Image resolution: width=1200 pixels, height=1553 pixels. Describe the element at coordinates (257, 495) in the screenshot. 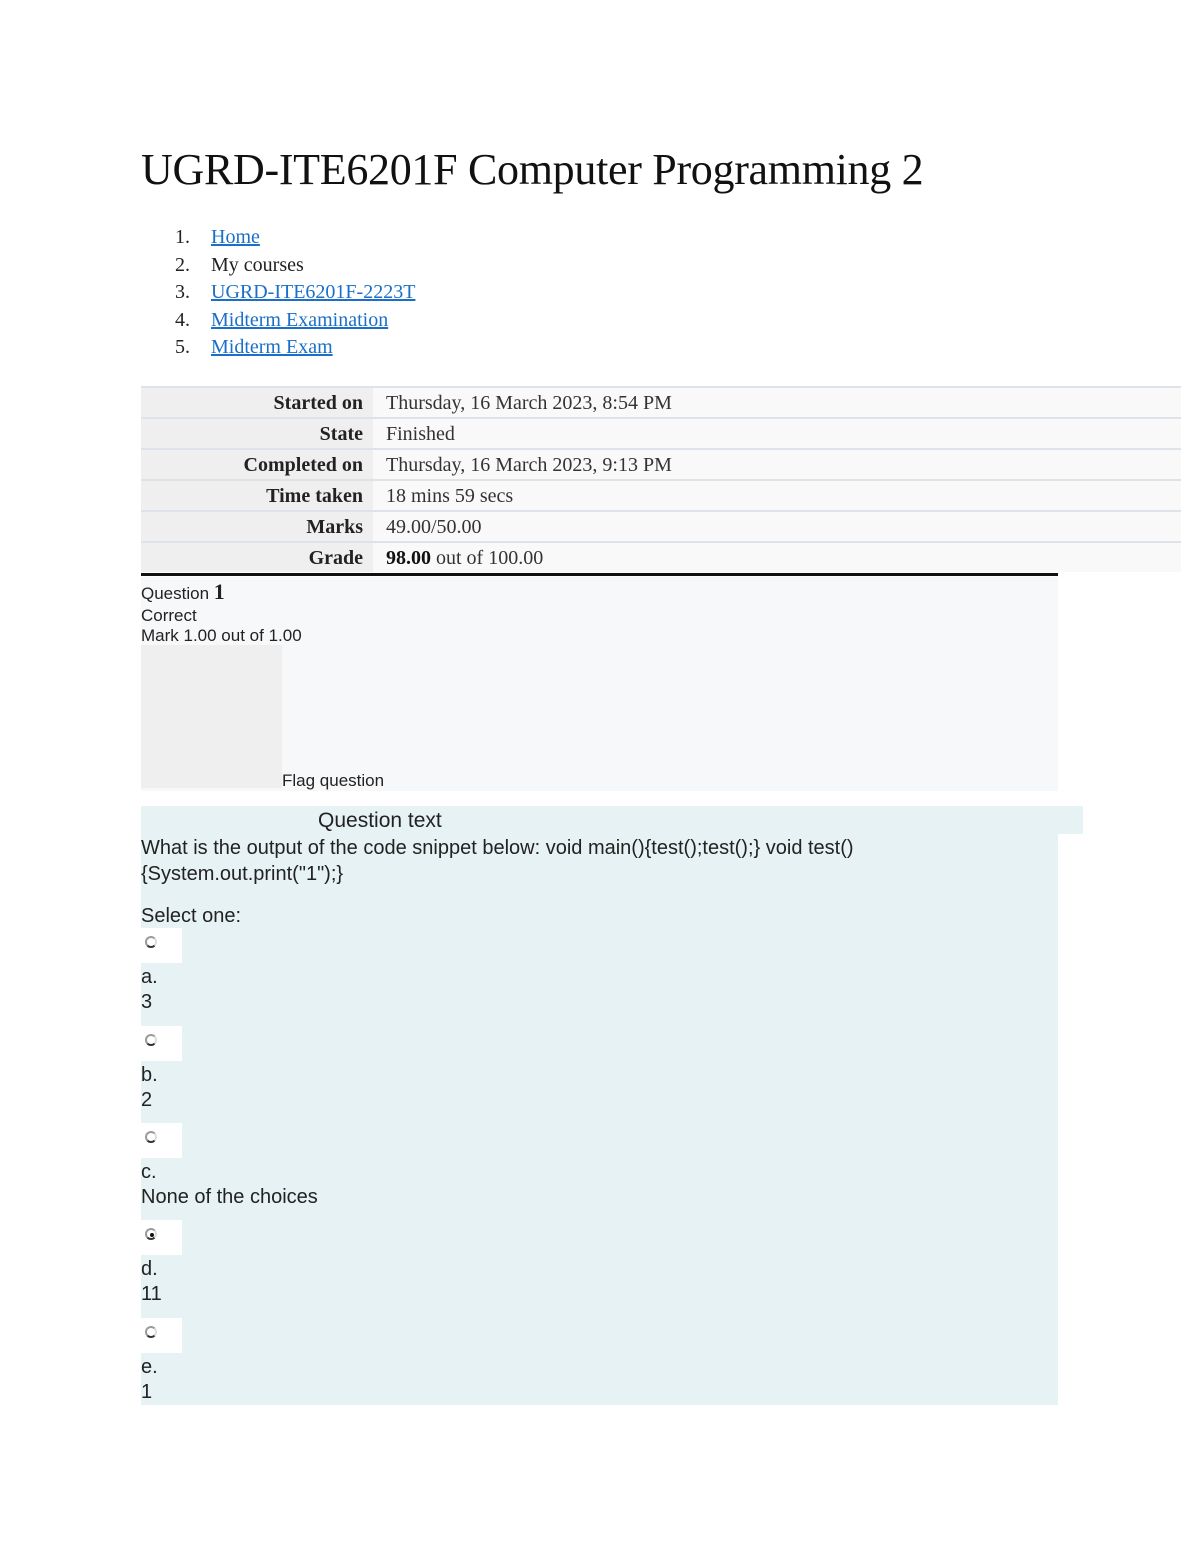

I see `summary-label: Time taken` at that location.